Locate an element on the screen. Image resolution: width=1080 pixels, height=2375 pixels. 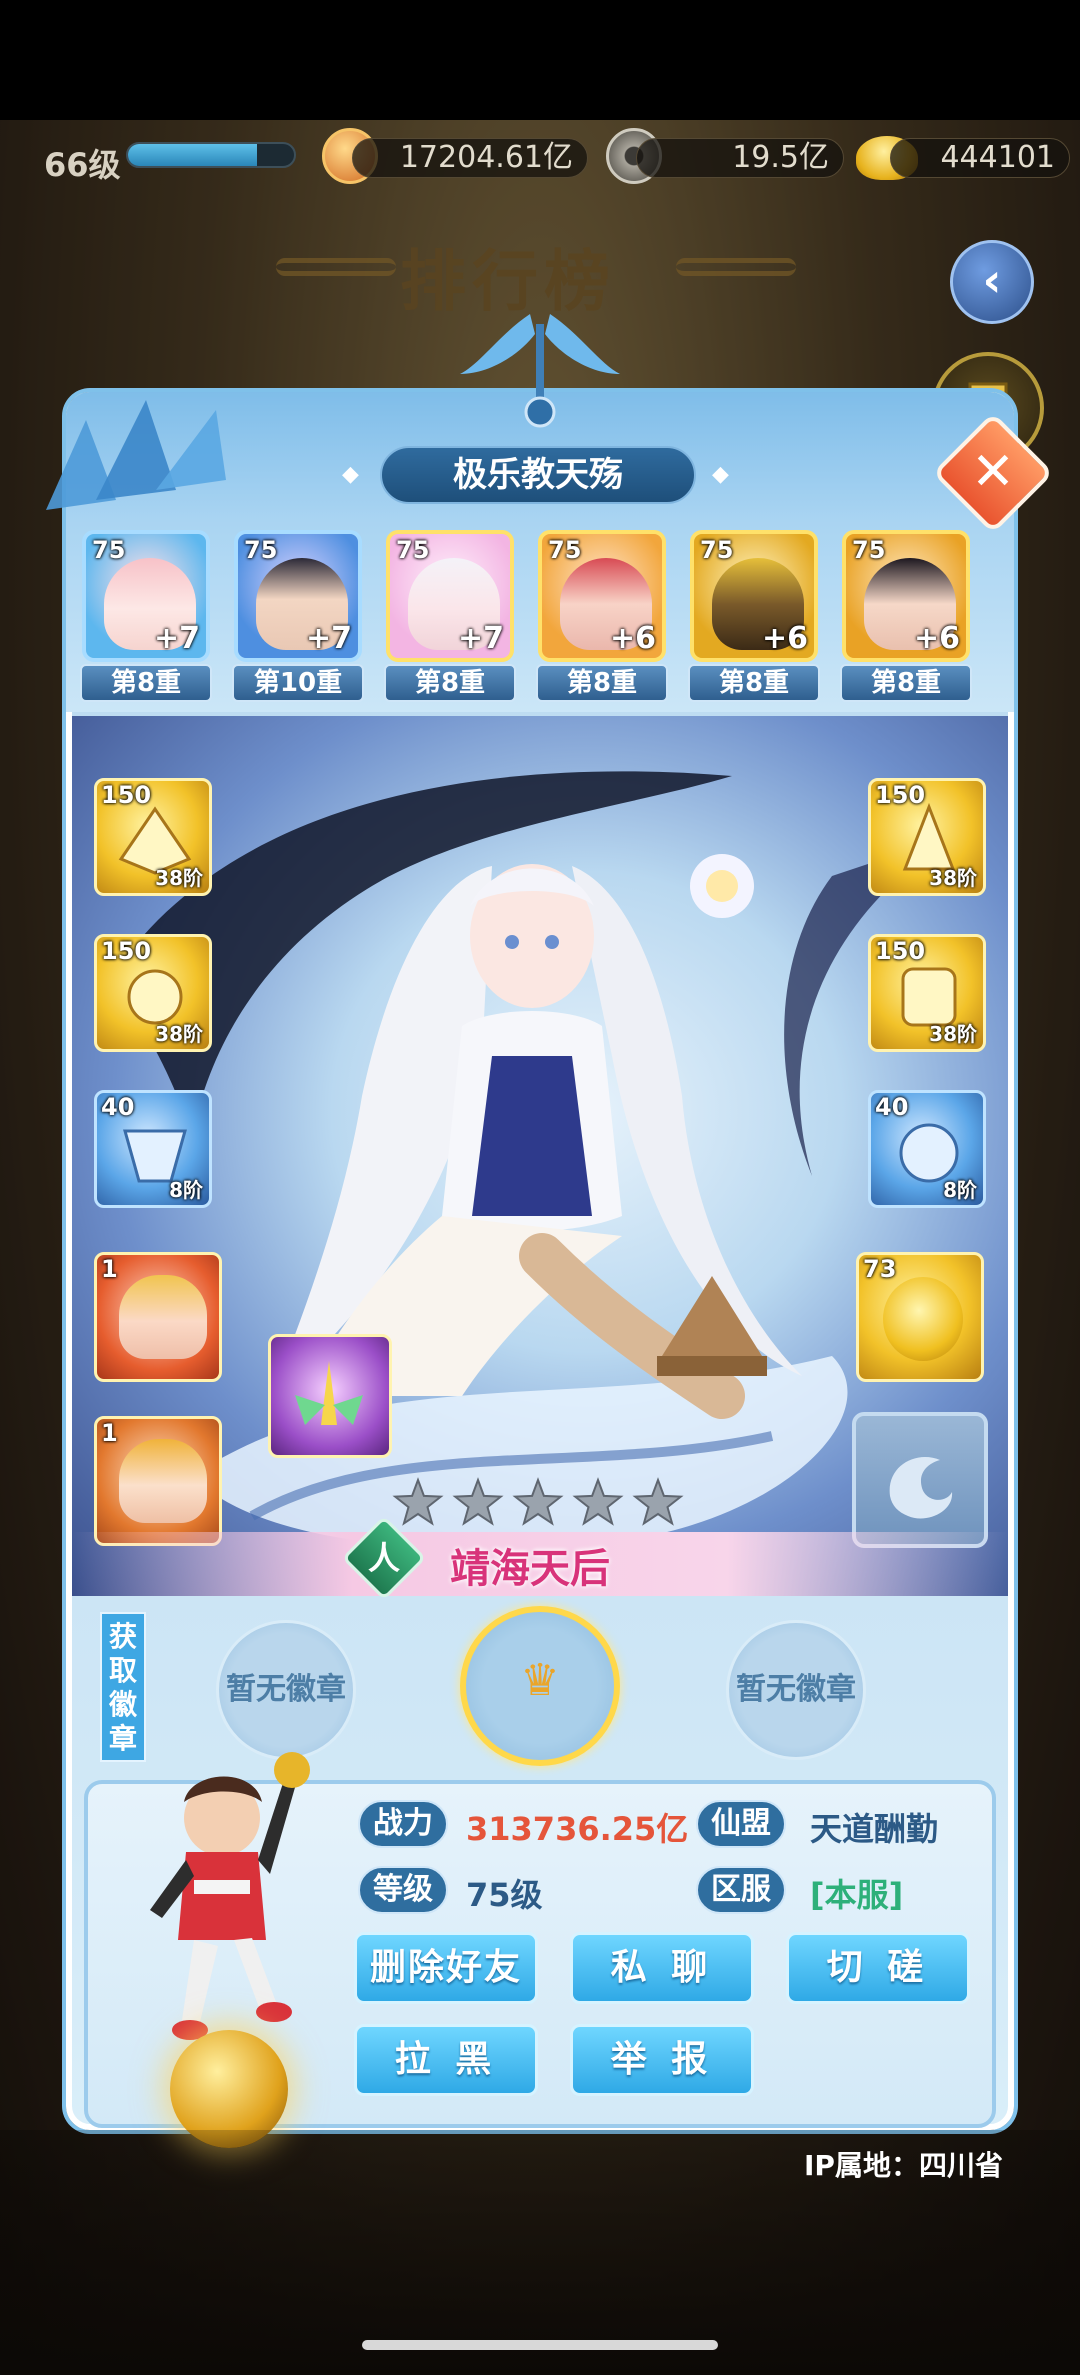
back-arrow-icon: ‹ is located at coordinates (992, 280).